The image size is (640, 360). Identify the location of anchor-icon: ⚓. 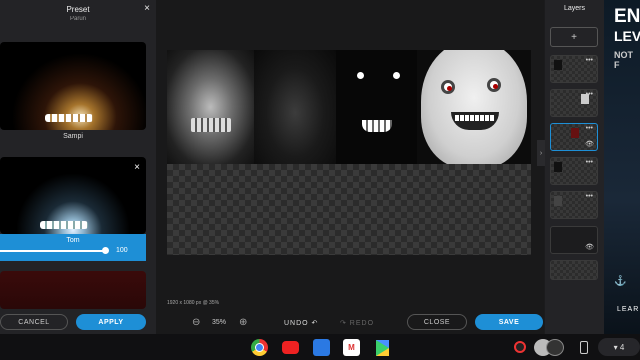
(620, 281).